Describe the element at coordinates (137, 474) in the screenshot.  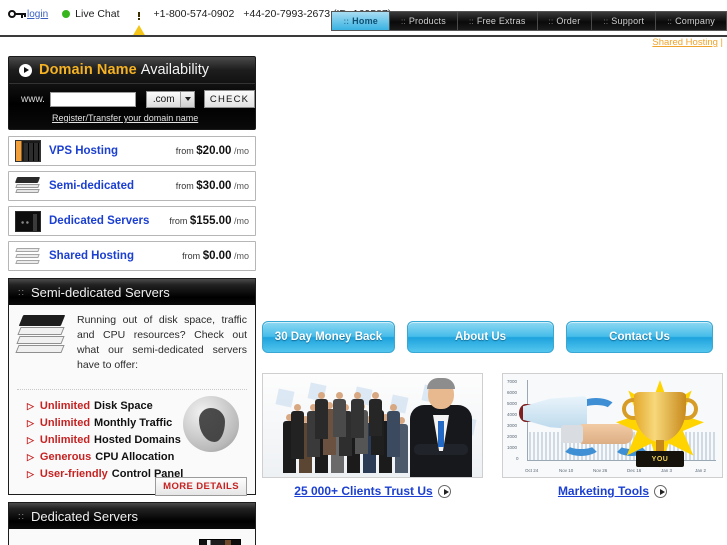
I see `feature-item: ▷ User-friendly Control Panel` at that location.